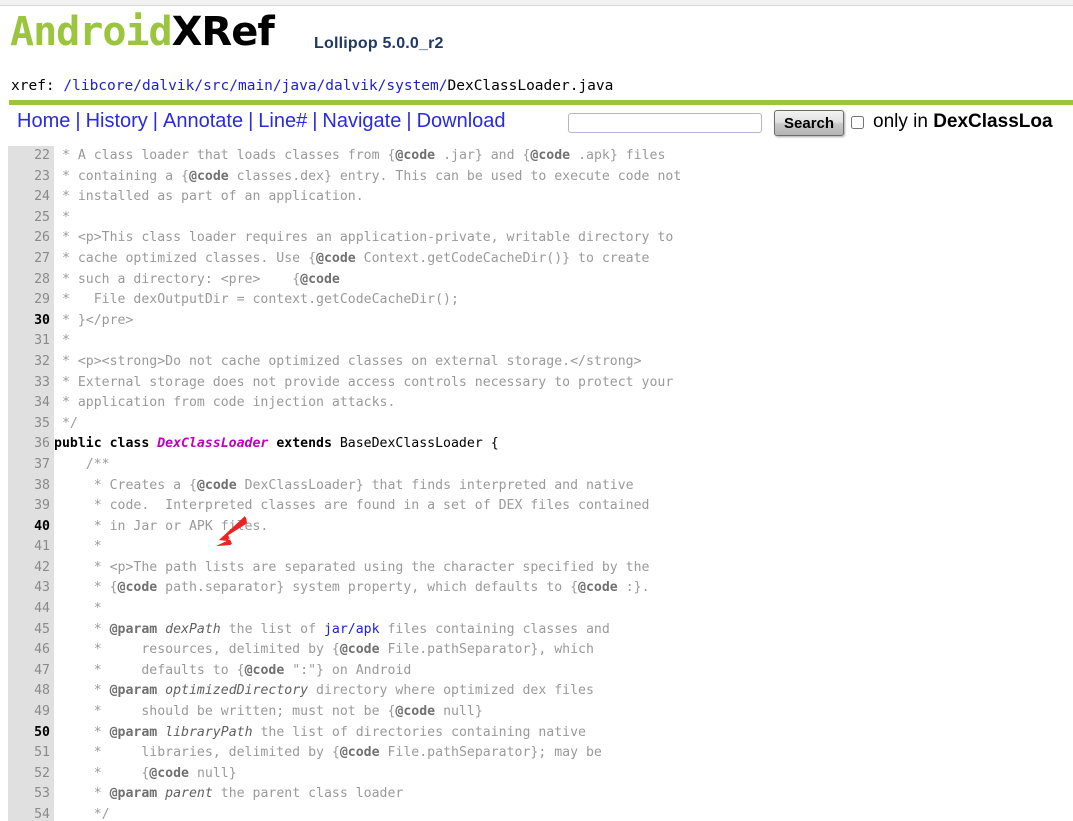  Describe the element at coordinates (31, 486) in the screenshot. I see `line-number: 38` at that location.